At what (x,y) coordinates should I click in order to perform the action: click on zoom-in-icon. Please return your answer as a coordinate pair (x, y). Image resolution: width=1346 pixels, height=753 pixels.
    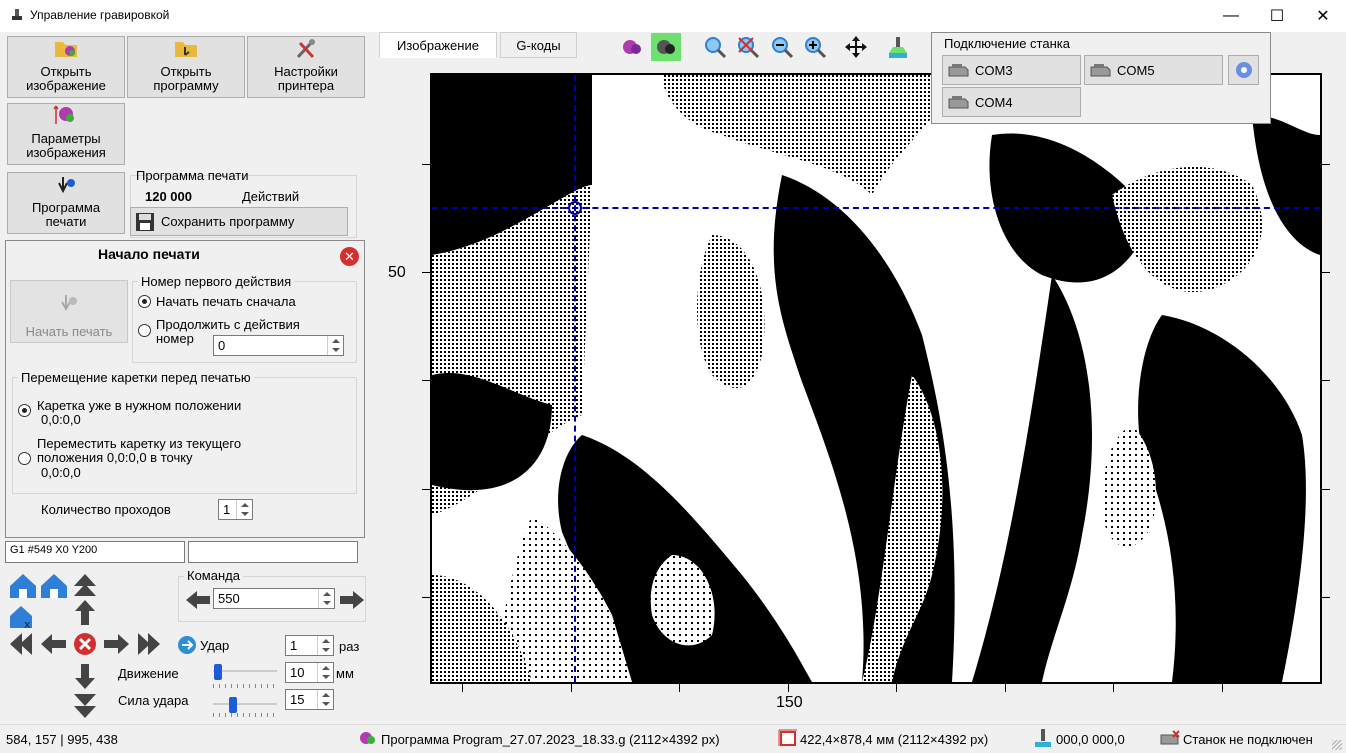
    Looking at the image, I should click on (815, 47).